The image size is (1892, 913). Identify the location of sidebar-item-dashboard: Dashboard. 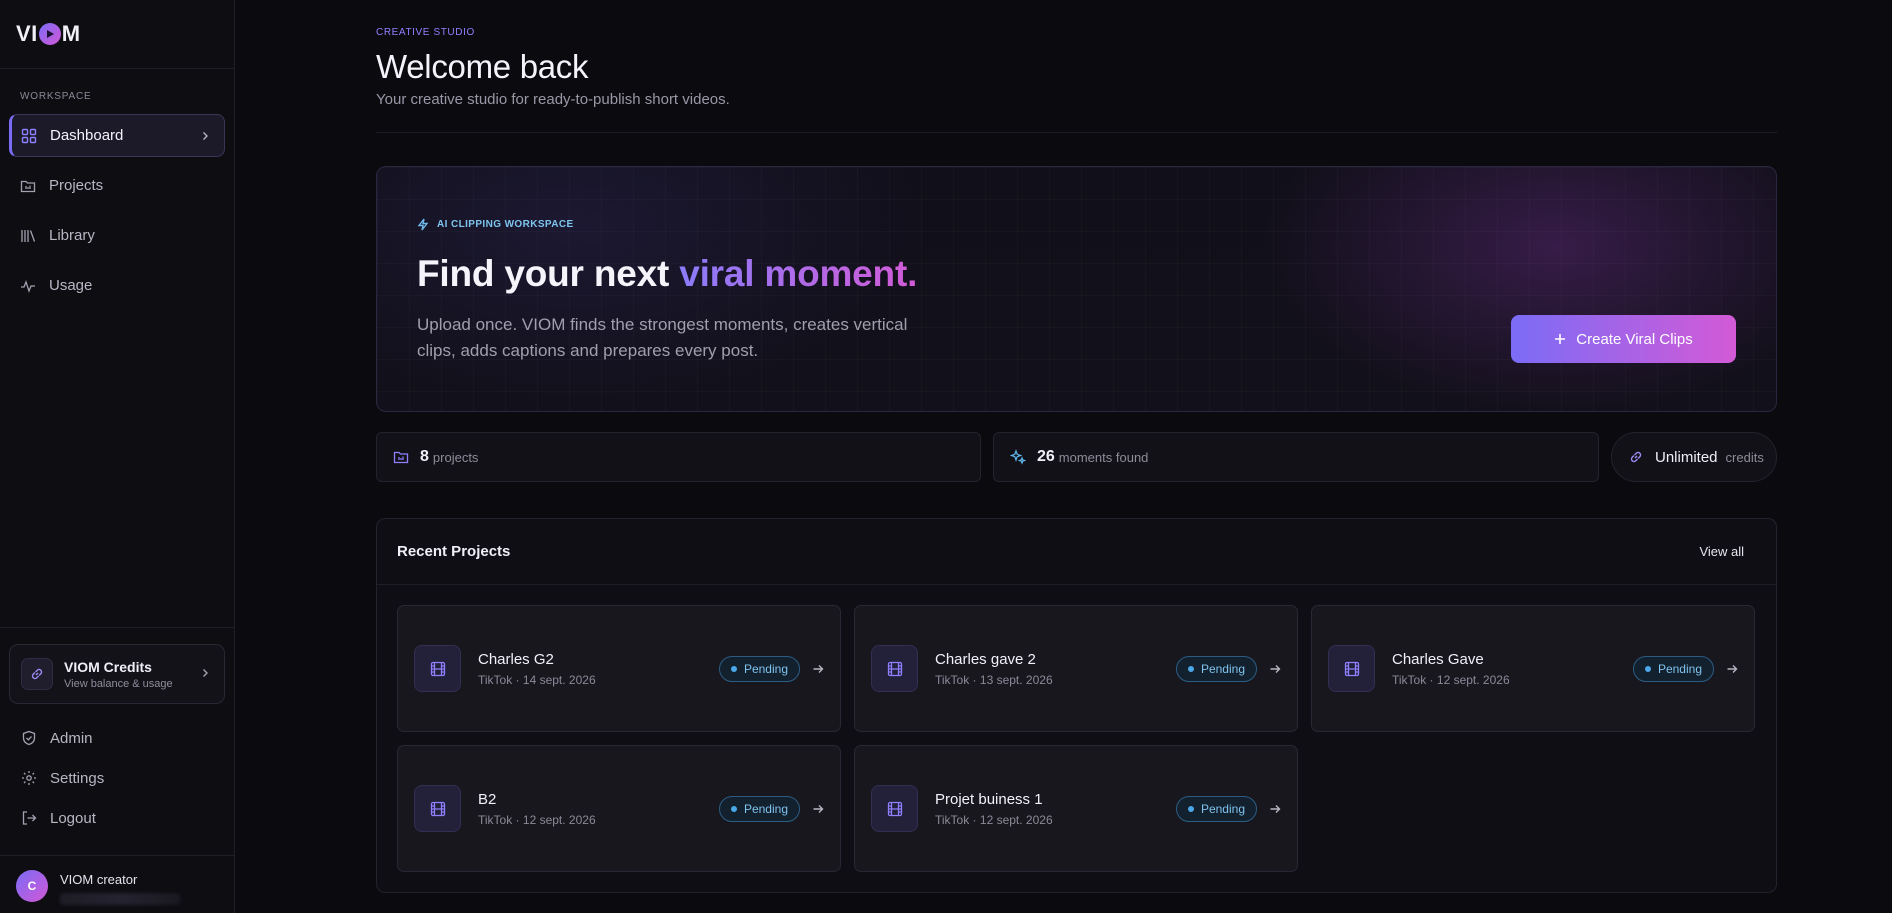
(117, 135).